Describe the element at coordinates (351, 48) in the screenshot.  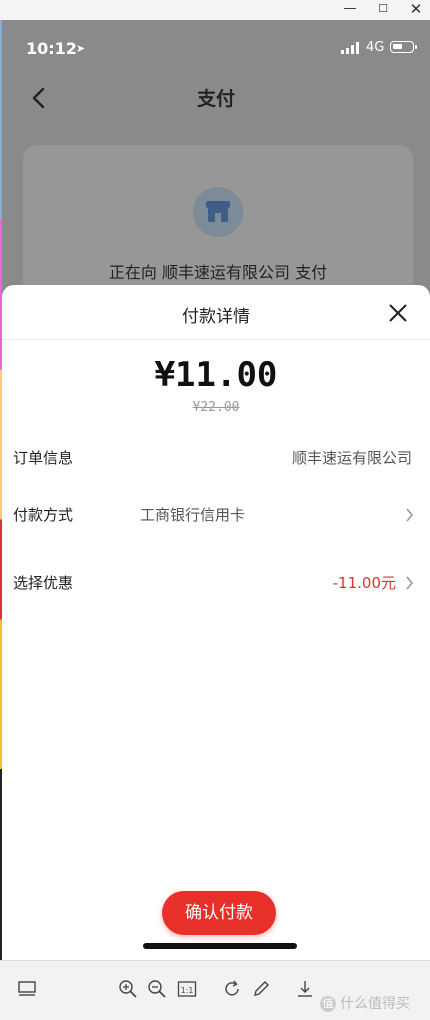
I see `signal-icon` at that location.